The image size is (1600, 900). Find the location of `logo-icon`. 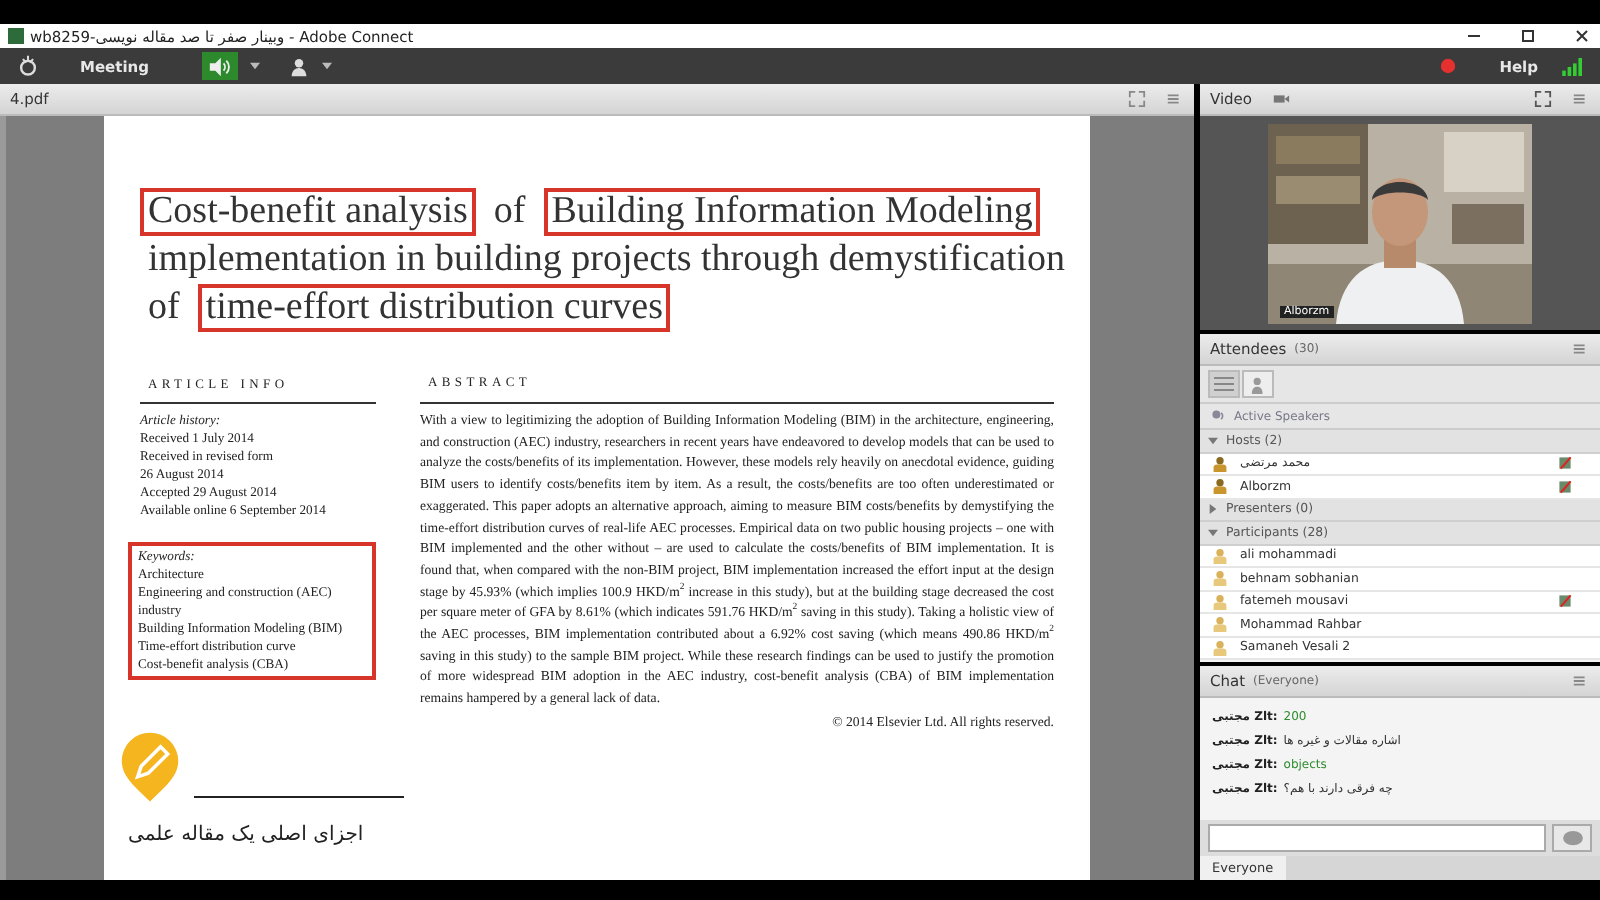

logo-icon is located at coordinates (28, 66).